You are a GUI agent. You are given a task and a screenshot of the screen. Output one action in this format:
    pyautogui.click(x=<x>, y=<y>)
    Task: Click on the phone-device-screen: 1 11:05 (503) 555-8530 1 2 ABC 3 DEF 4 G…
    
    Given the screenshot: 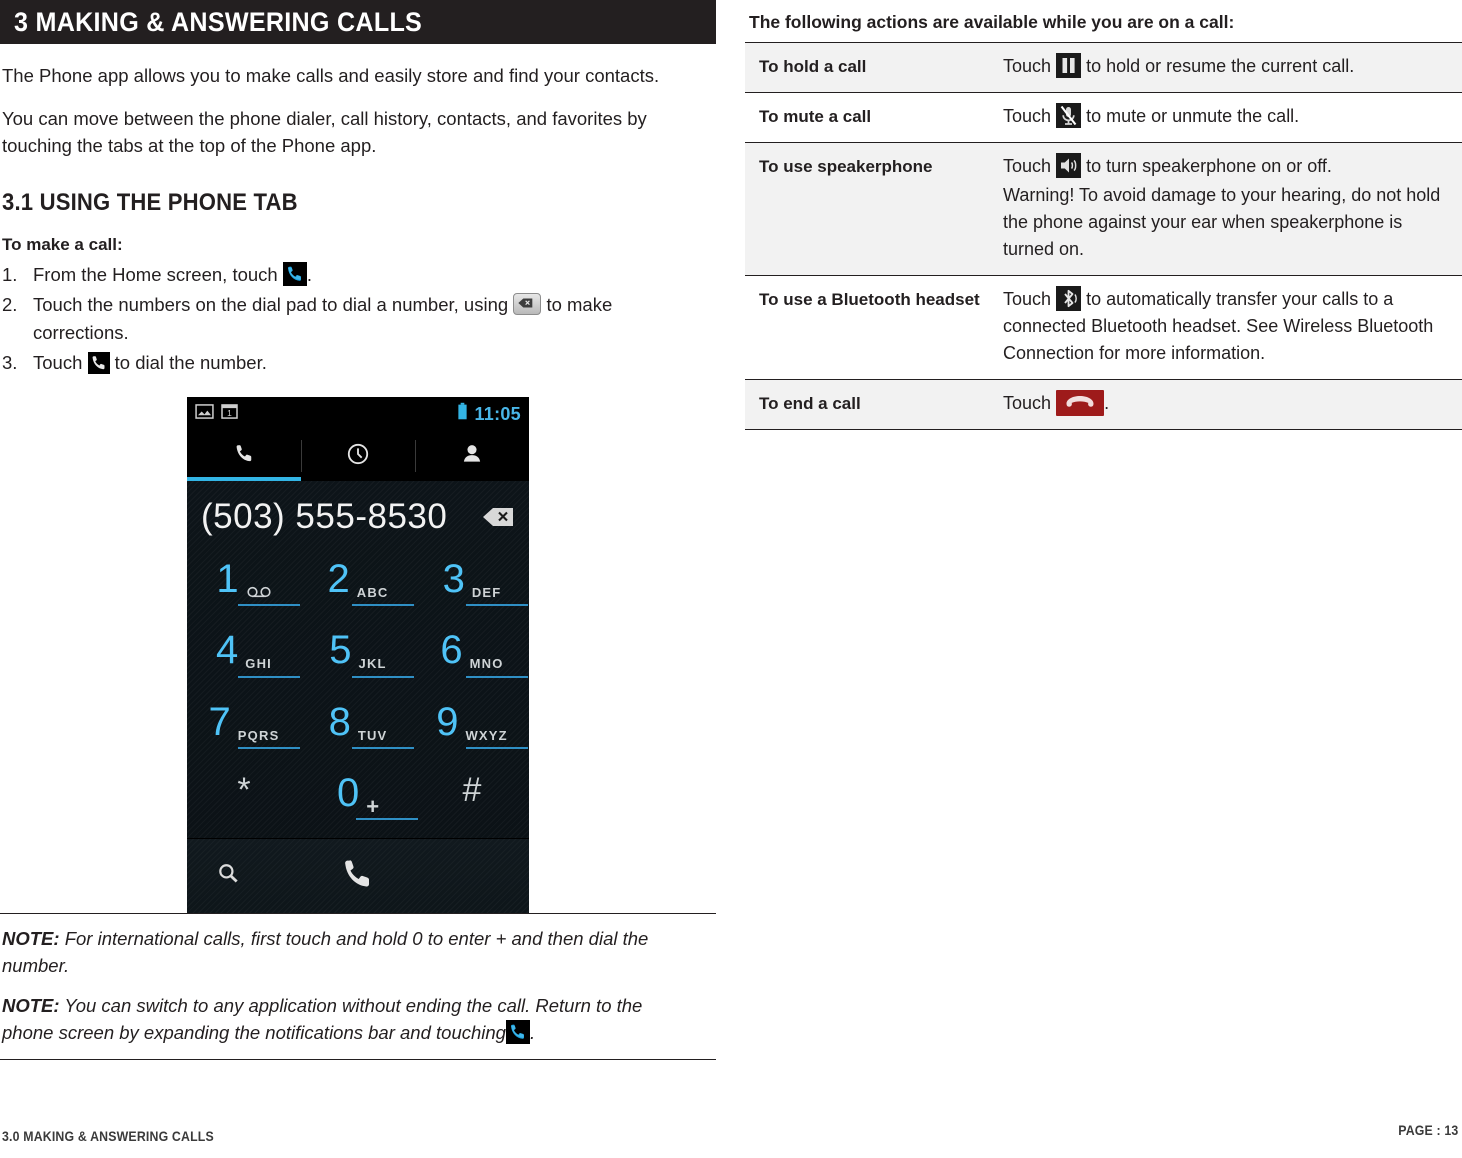 What is the action you would take?
    pyautogui.click(x=358, y=655)
    